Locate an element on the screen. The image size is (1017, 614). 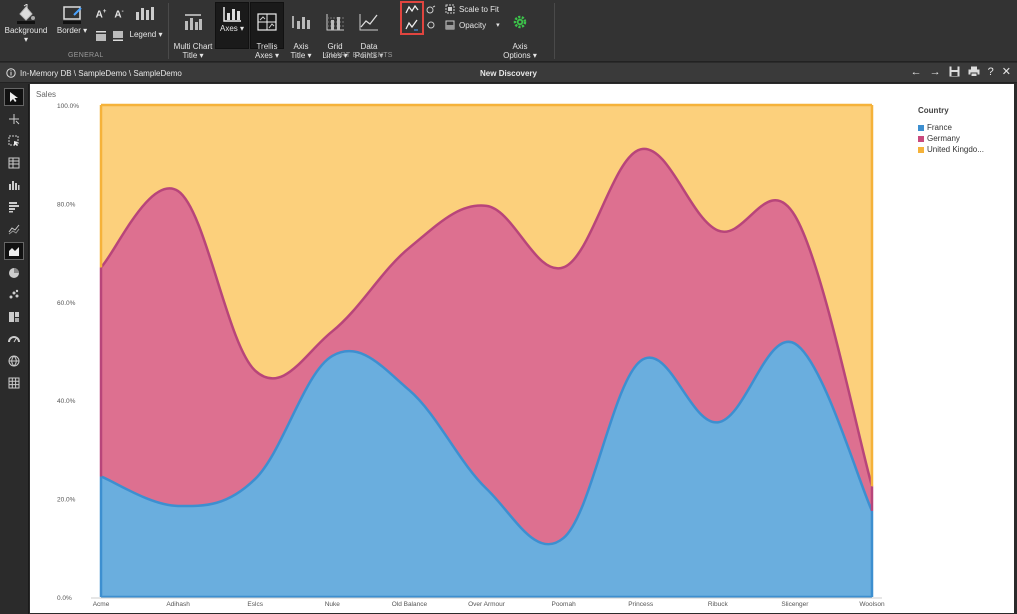
gear-icon is located at coordinates (520, 22).